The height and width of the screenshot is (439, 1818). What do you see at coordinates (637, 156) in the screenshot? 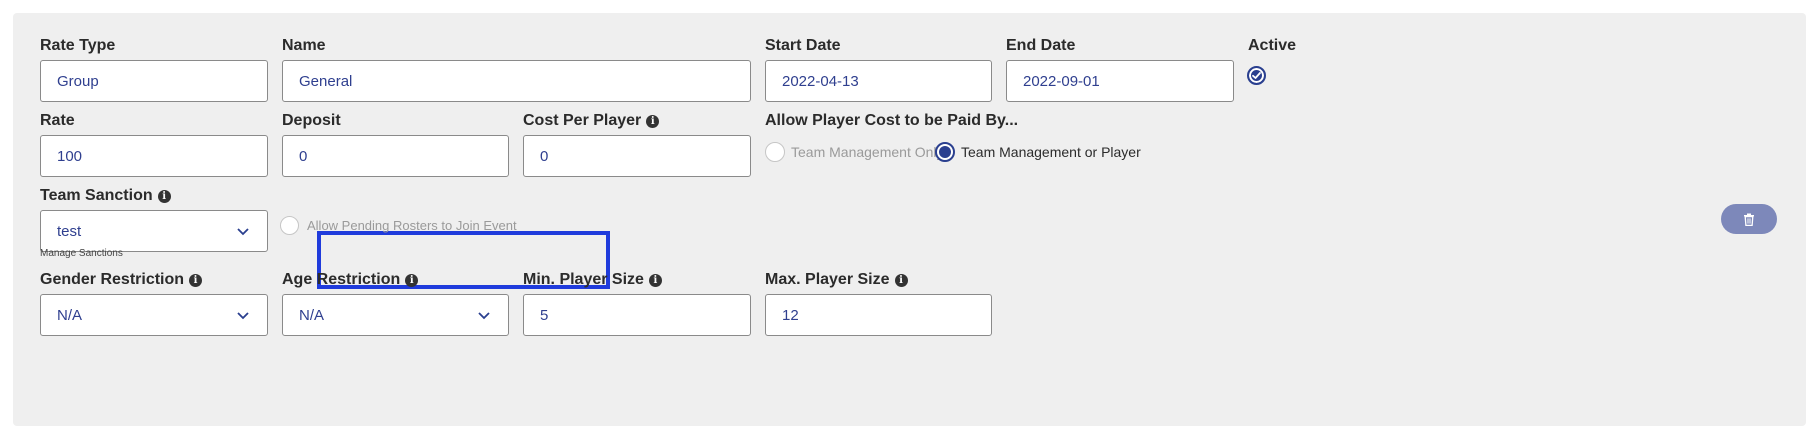
I see `cost-per-player-field: 0` at bounding box center [637, 156].